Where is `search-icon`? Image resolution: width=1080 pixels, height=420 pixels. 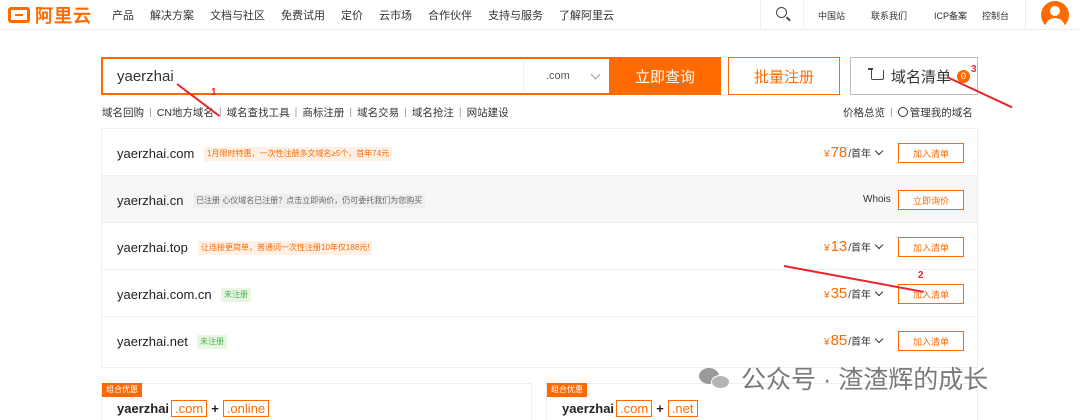
search-icon is located at coordinates (781, 12).